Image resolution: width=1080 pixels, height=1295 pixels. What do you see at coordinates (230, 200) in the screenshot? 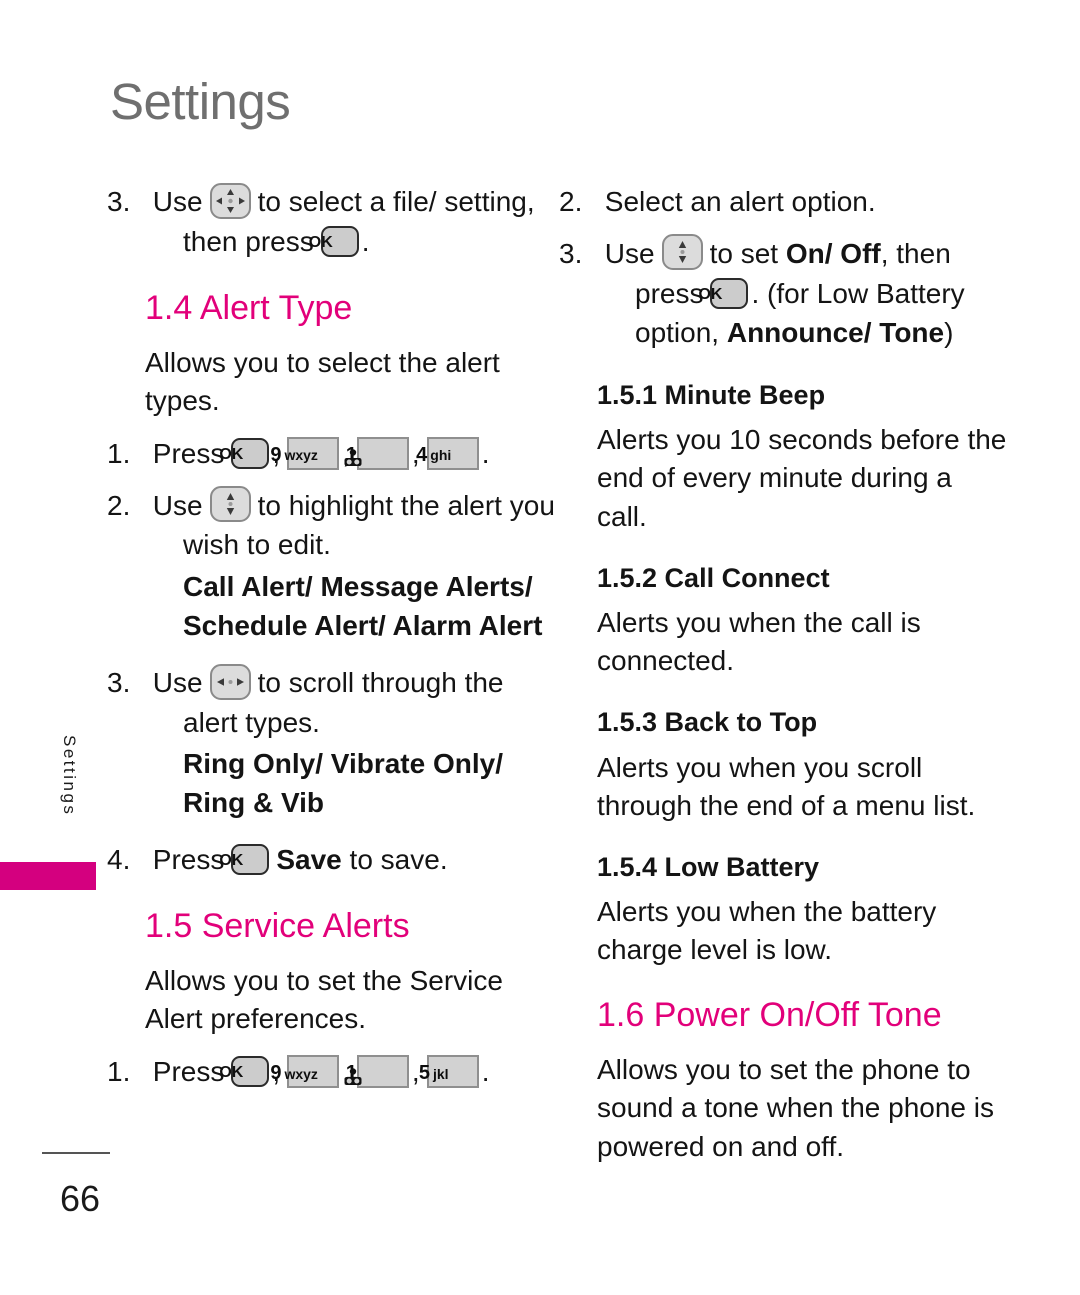
I see `nav-4way-key-icon` at bounding box center [230, 200].